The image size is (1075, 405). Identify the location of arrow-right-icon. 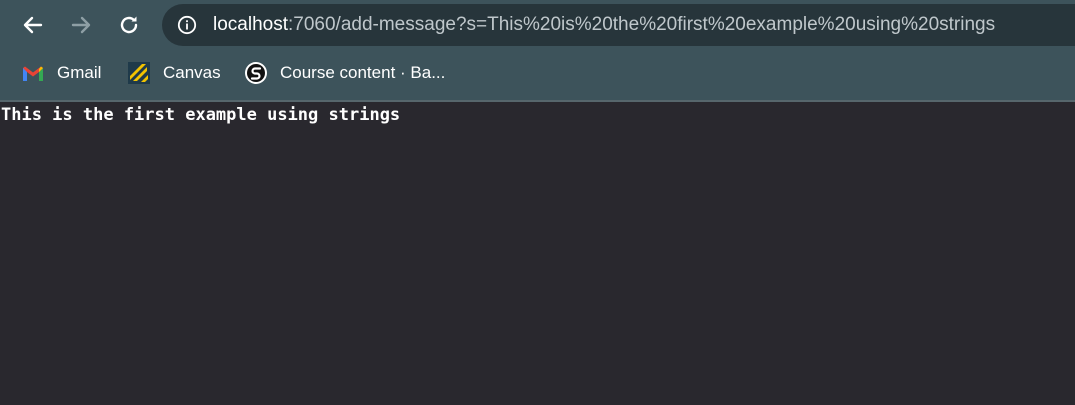
(81, 25).